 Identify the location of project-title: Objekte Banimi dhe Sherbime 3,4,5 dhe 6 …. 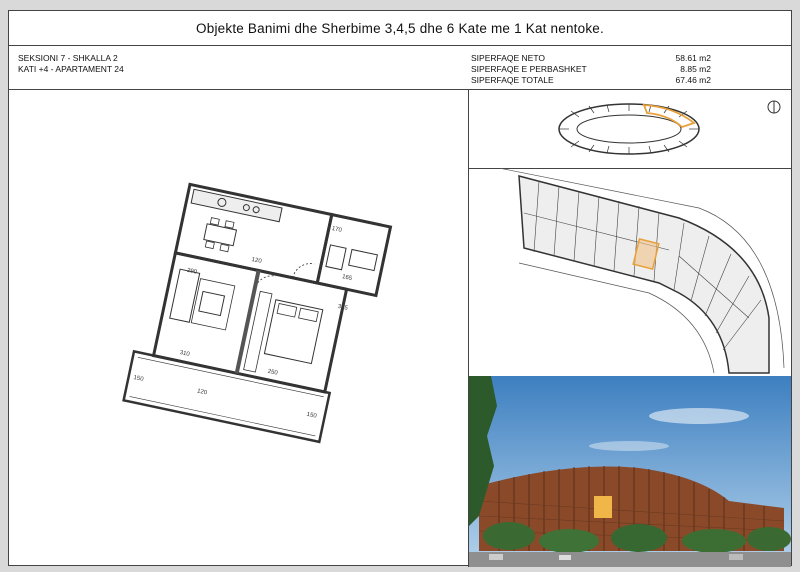
(400, 28).